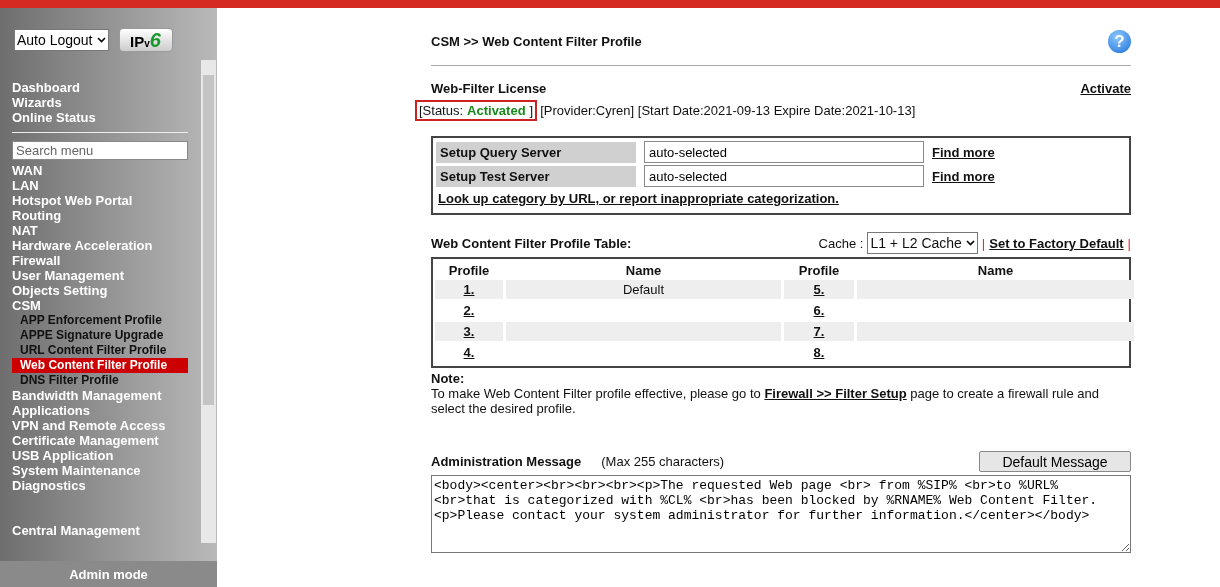  I want to click on menu-item: User Management, so click(100, 275).